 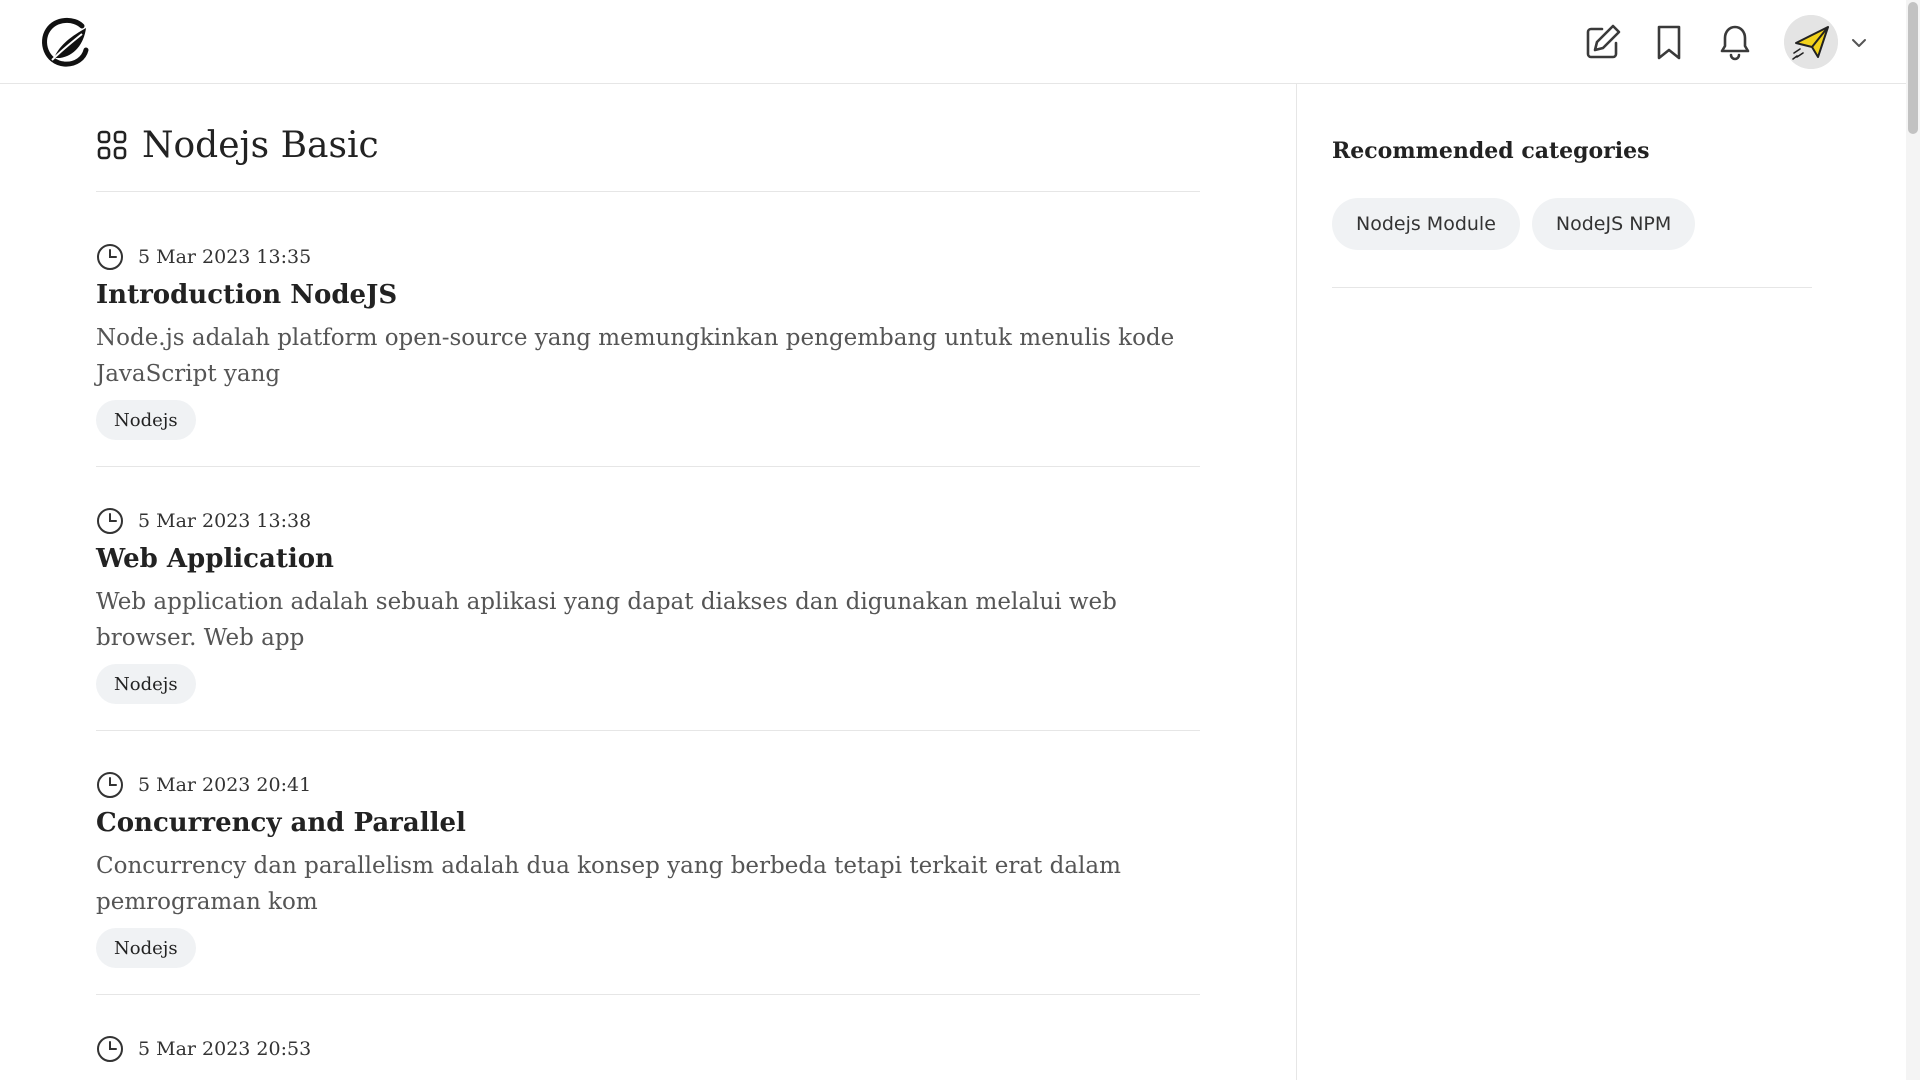 I want to click on page-heading: Nodejs Basic, so click(x=237, y=145).